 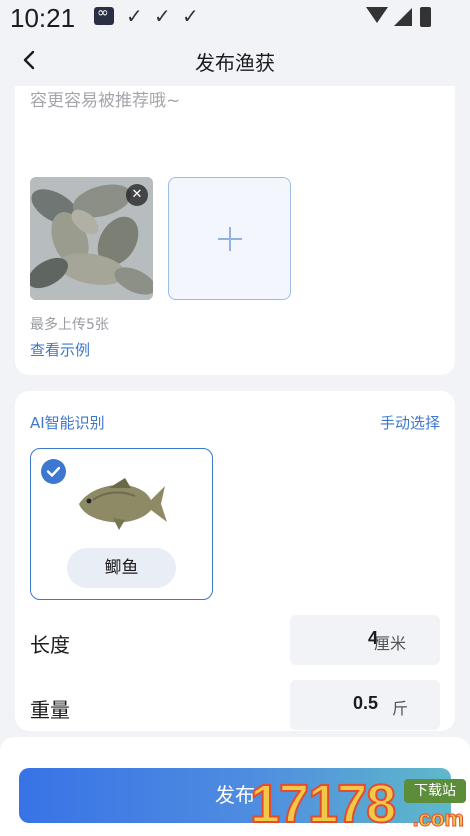 What do you see at coordinates (105, 98) in the screenshot?
I see `description-text: 容更容易被推荐哦~` at bounding box center [105, 98].